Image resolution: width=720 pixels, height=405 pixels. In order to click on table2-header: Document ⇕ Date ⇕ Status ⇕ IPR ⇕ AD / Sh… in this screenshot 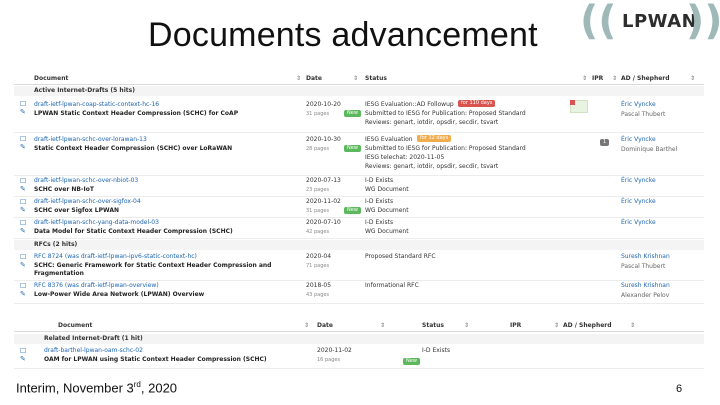, I will do `click(359, 325)`.